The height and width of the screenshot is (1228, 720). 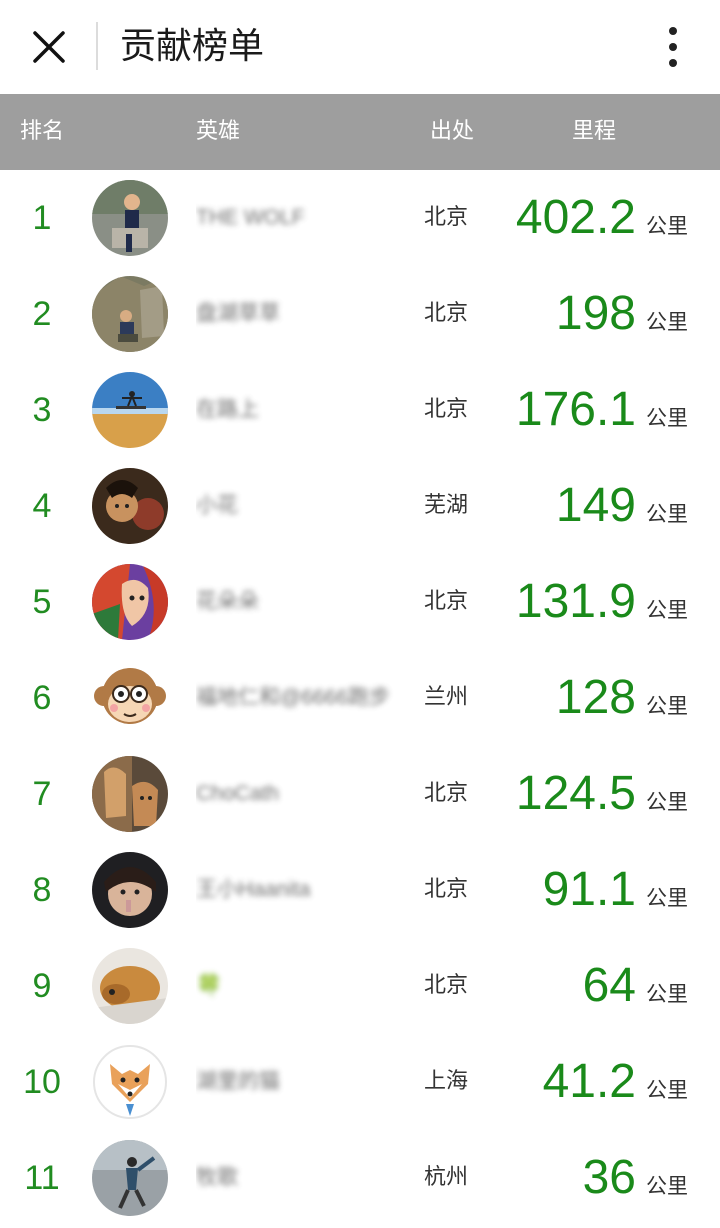 I want to click on distance-value: 36, so click(x=609, y=1177).